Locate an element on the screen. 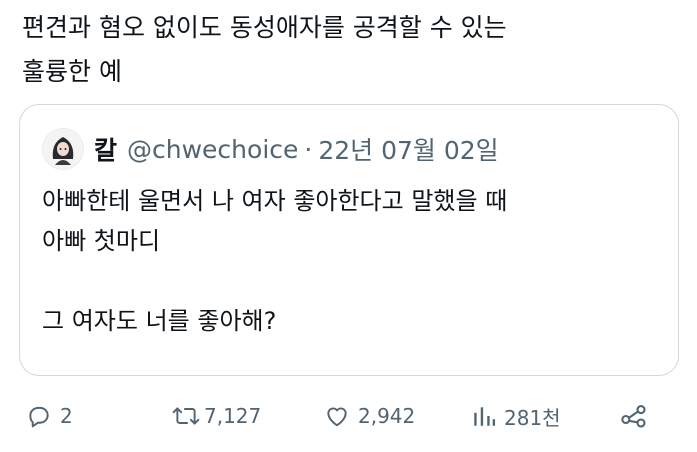 The width and height of the screenshot is (697, 452). view-count: 281천 is located at coordinates (532, 417).